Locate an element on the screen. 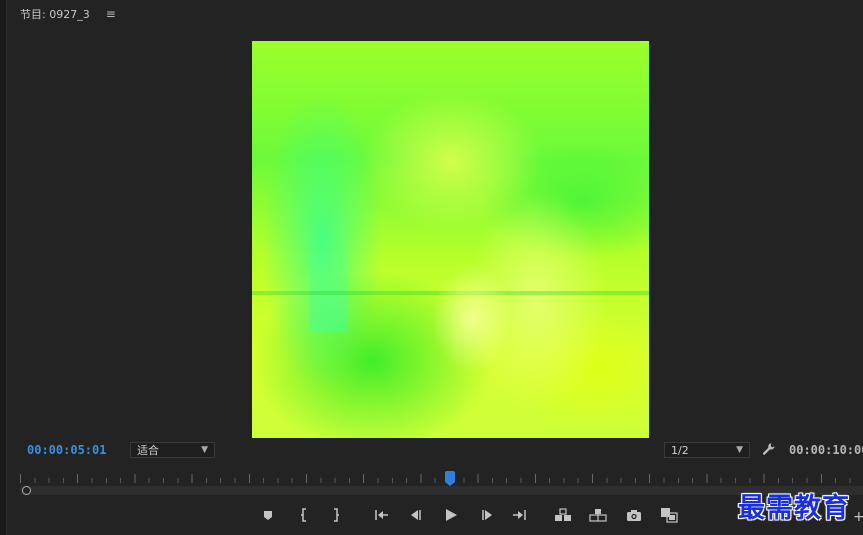 This screenshot has width=863, height=535. playback-resolution-value: 1/2 is located at coordinates (680, 450).